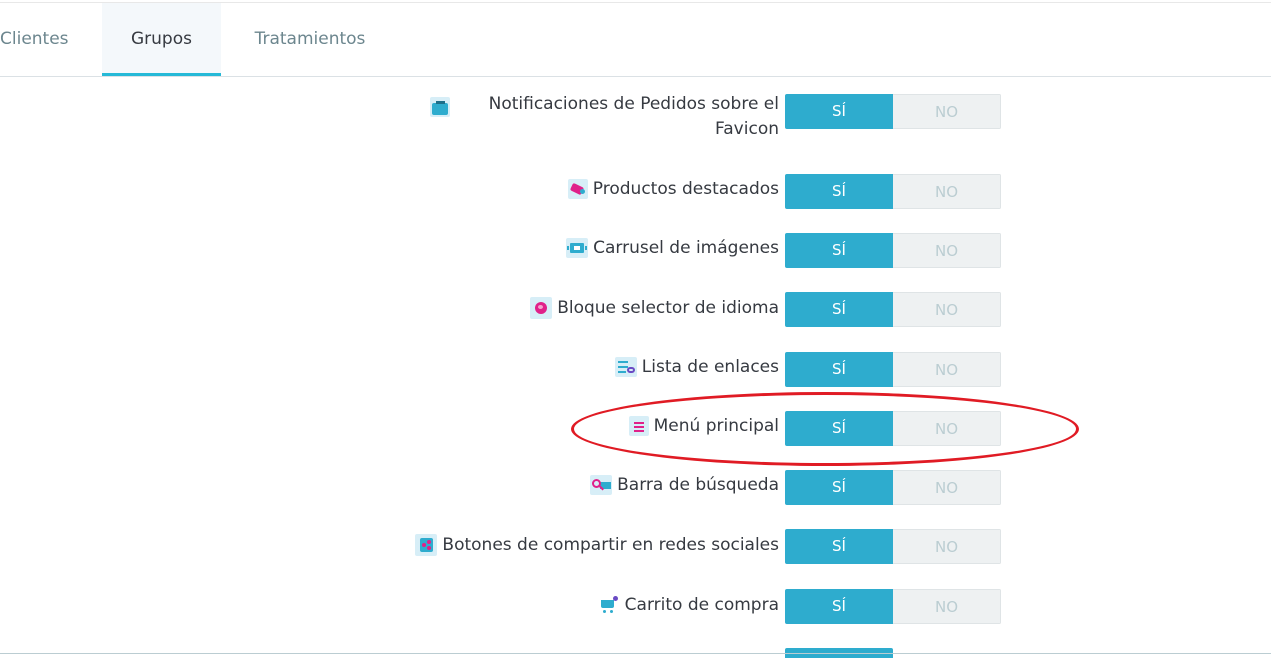 The height and width of the screenshot is (658, 1271). I want to click on link-list-icon, so click(625, 367).